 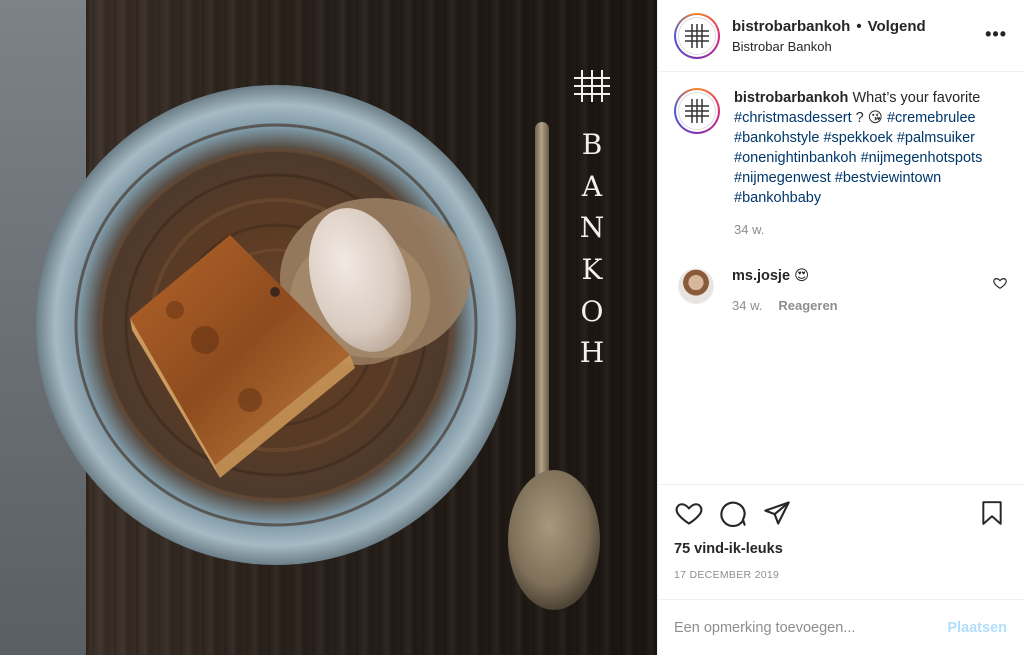 I want to click on add-comment-bar: Plaatsen, so click(x=840, y=627).